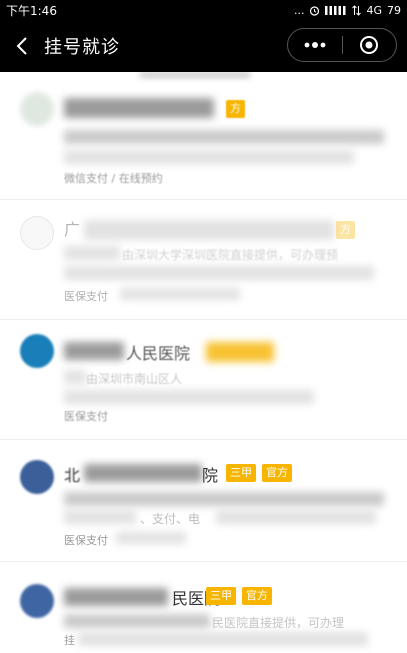 This screenshot has height=653, width=407. I want to click on hospital-name-prefix: 北, so click(72, 475).